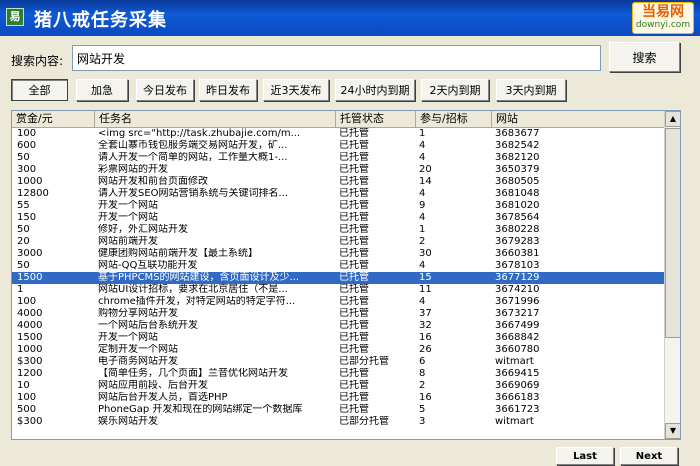  I want to click on cell-site: 3668842, so click(517, 337).